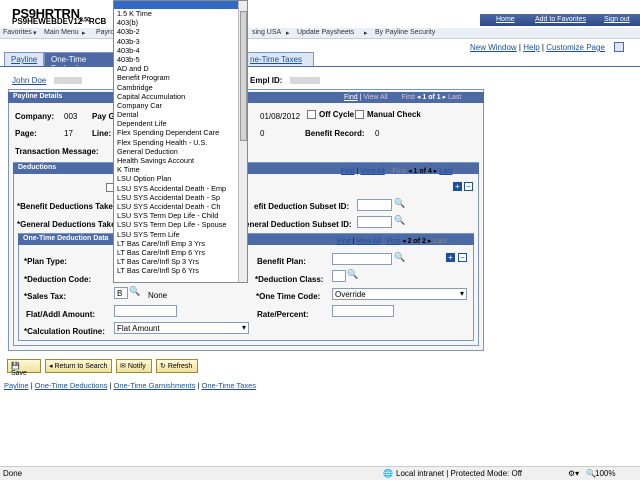 The width and height of the screenshot is (640, 480). What do you see at coordinates (573, 473) in the screenshot?
I see `protected-mode-icon: ⚙▾` at bounding box center [573, 473].